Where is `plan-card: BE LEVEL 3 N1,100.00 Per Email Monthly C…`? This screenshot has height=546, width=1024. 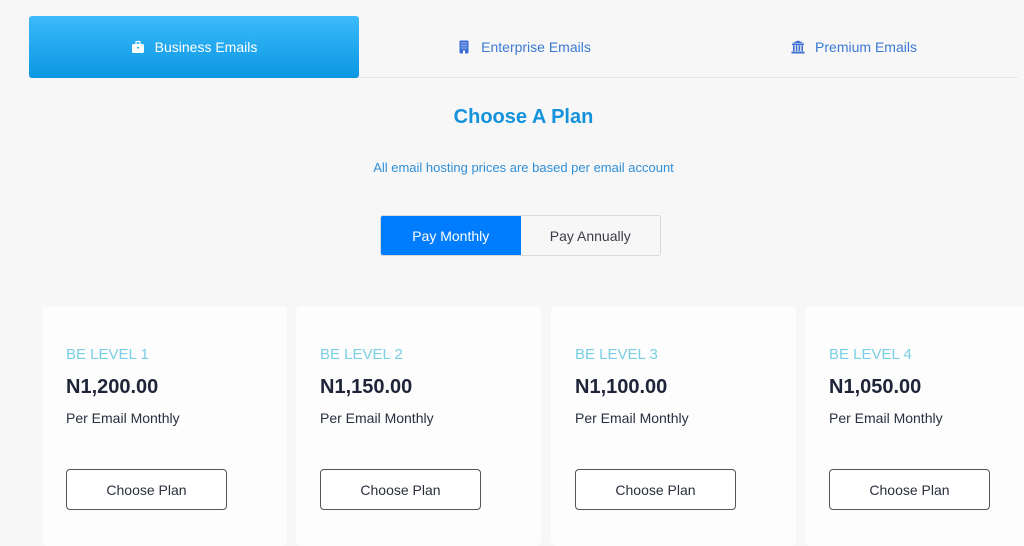
plan-card: BE LEVEL 3 N1,100.00 Per Email Monthly C… is located at coordinates (673, 426).